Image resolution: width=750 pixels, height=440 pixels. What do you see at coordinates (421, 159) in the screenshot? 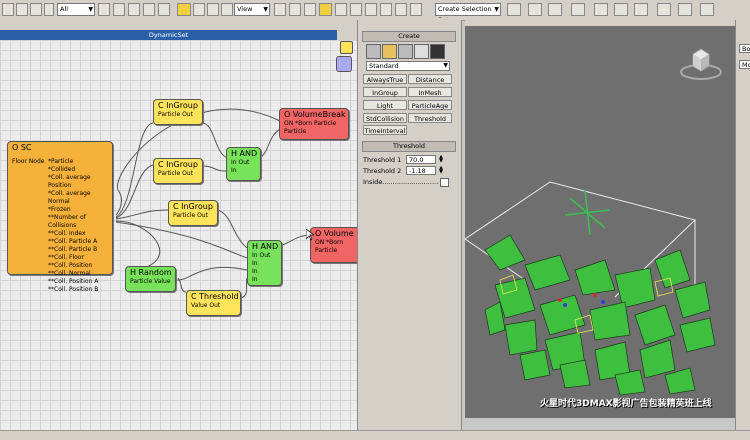
I see `threshold1-input: 70.0` at bounding box center [421, 159].